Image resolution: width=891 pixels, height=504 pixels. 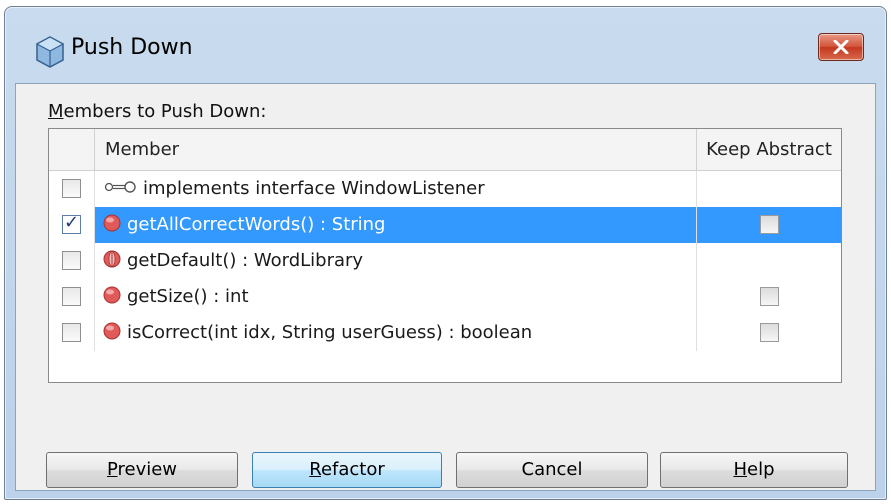 I want to click on window-title: Push Down, so click(x=132, y=47).